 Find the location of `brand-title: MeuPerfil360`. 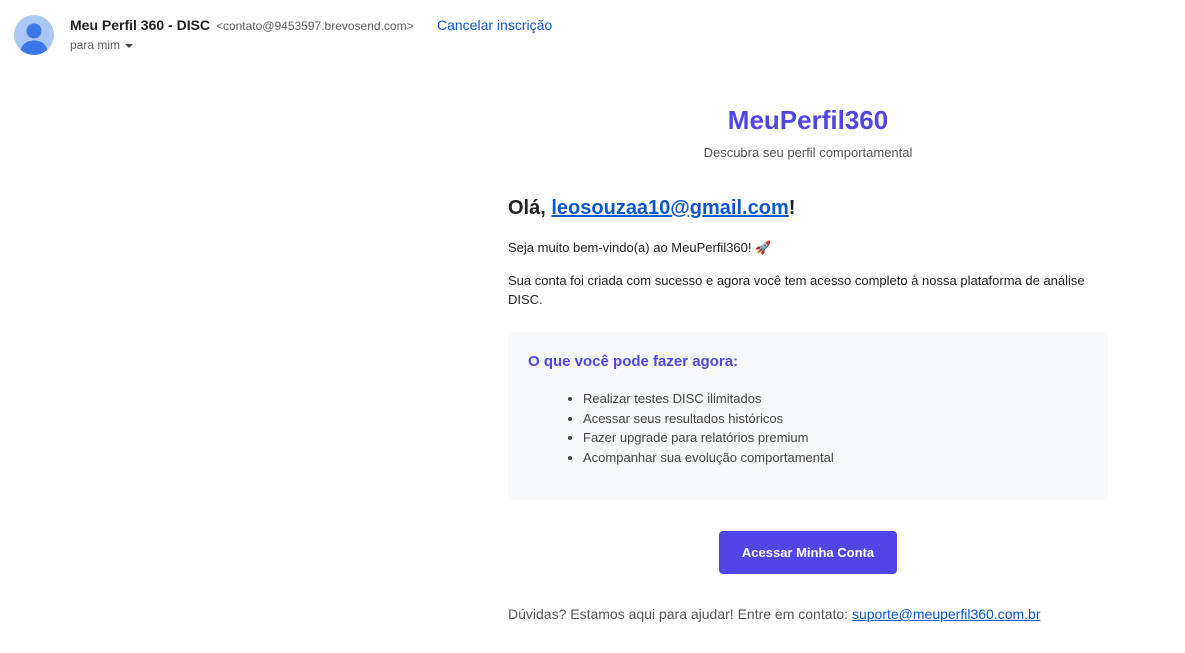

brand-title: MeuPerfil360 is located at coordinates (808, 120).